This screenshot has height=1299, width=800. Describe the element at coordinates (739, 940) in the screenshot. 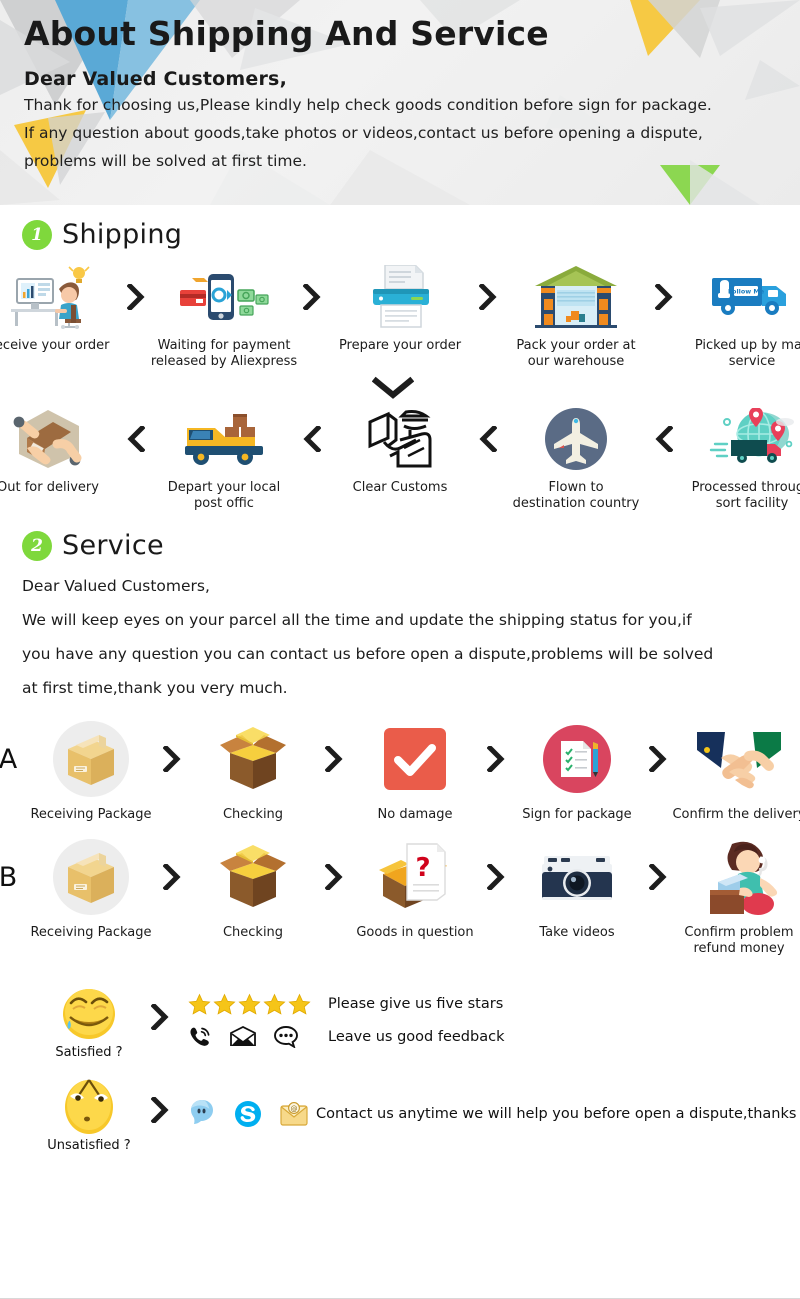

I see `step-label: Confirm problem refund money` at that location.